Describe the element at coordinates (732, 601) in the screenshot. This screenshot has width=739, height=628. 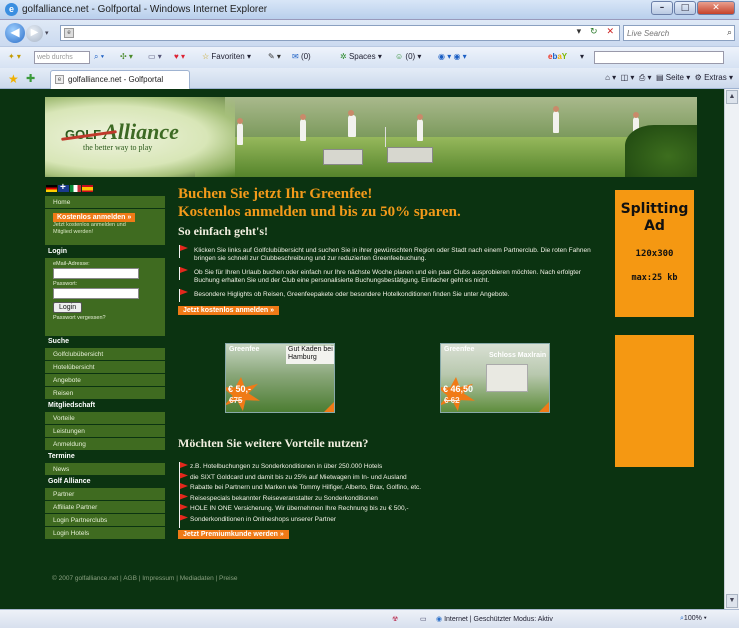
I see `scroll-down-icon: ▼` at that location.